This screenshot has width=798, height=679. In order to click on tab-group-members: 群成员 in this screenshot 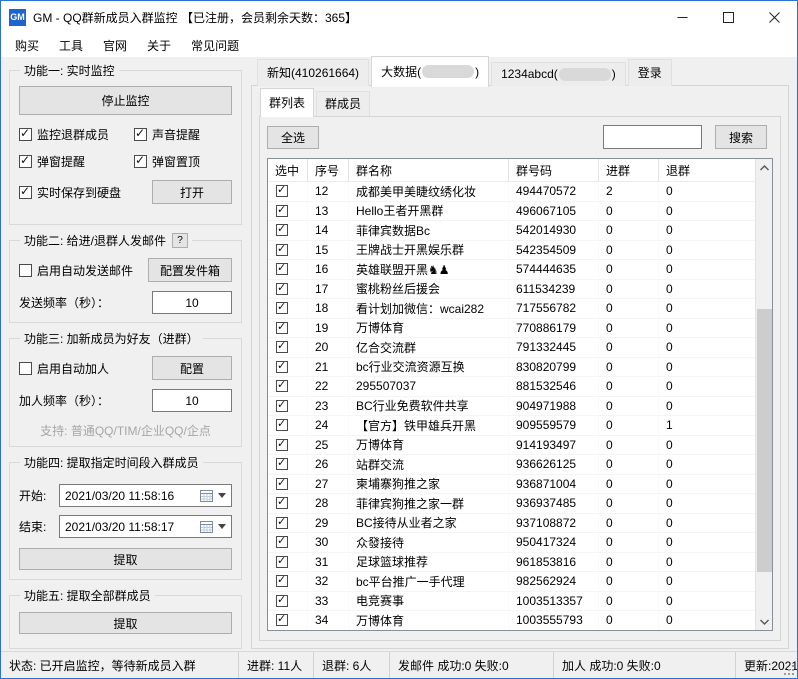, I will do `click(343, 103)`.